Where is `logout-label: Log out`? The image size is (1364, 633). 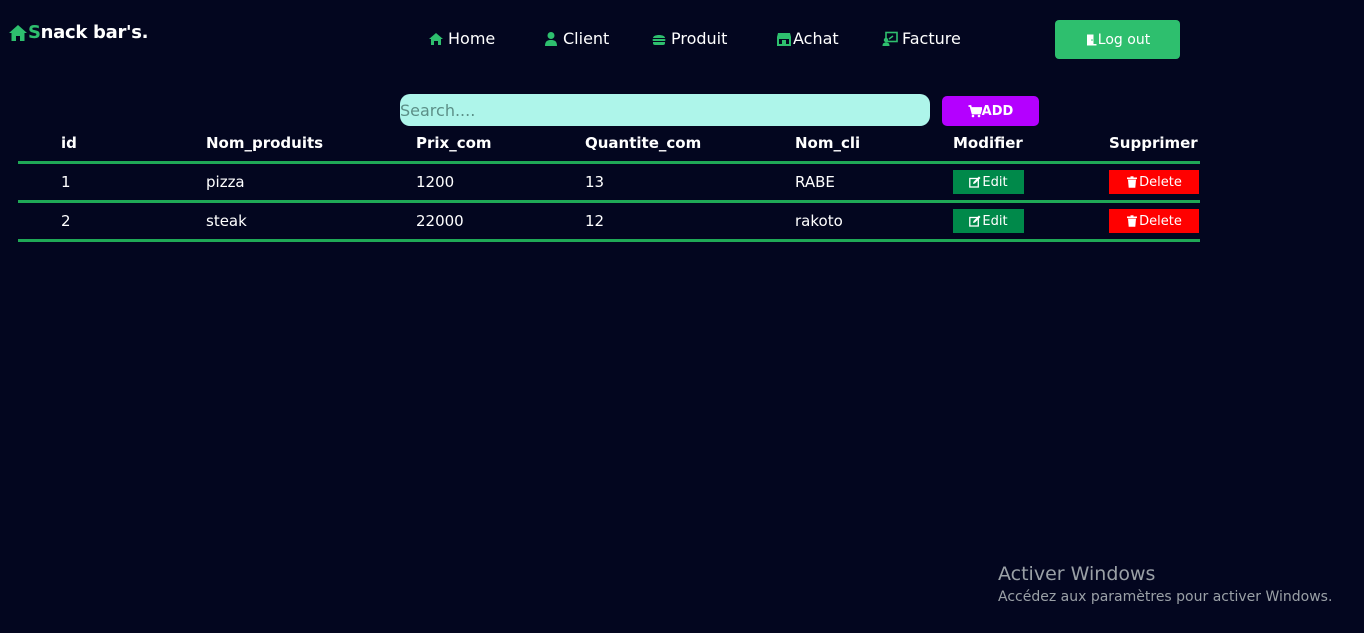 logout-label: Log out is located at coordinates (1124, 39).